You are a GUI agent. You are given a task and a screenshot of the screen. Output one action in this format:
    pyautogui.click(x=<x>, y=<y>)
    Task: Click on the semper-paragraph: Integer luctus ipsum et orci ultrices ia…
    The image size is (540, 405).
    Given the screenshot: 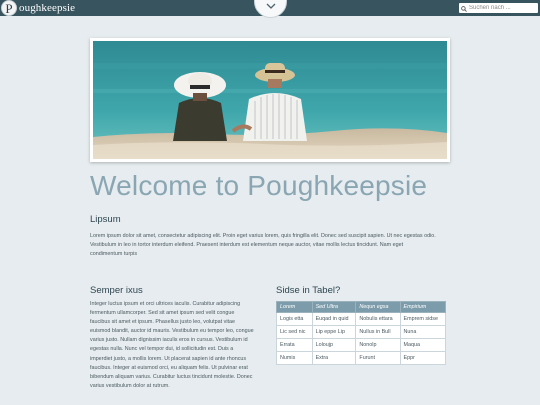 What is the action you would take?
    pyautogui.click(x=180, y=345)
    